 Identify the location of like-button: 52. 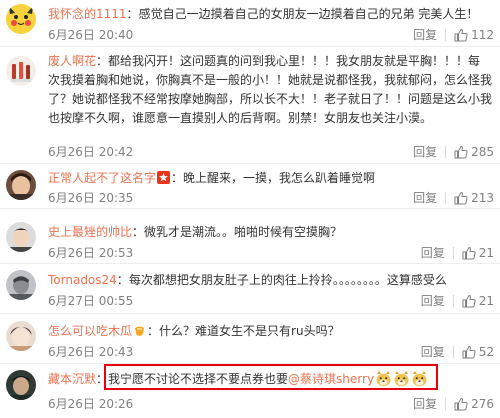
(478, 352).